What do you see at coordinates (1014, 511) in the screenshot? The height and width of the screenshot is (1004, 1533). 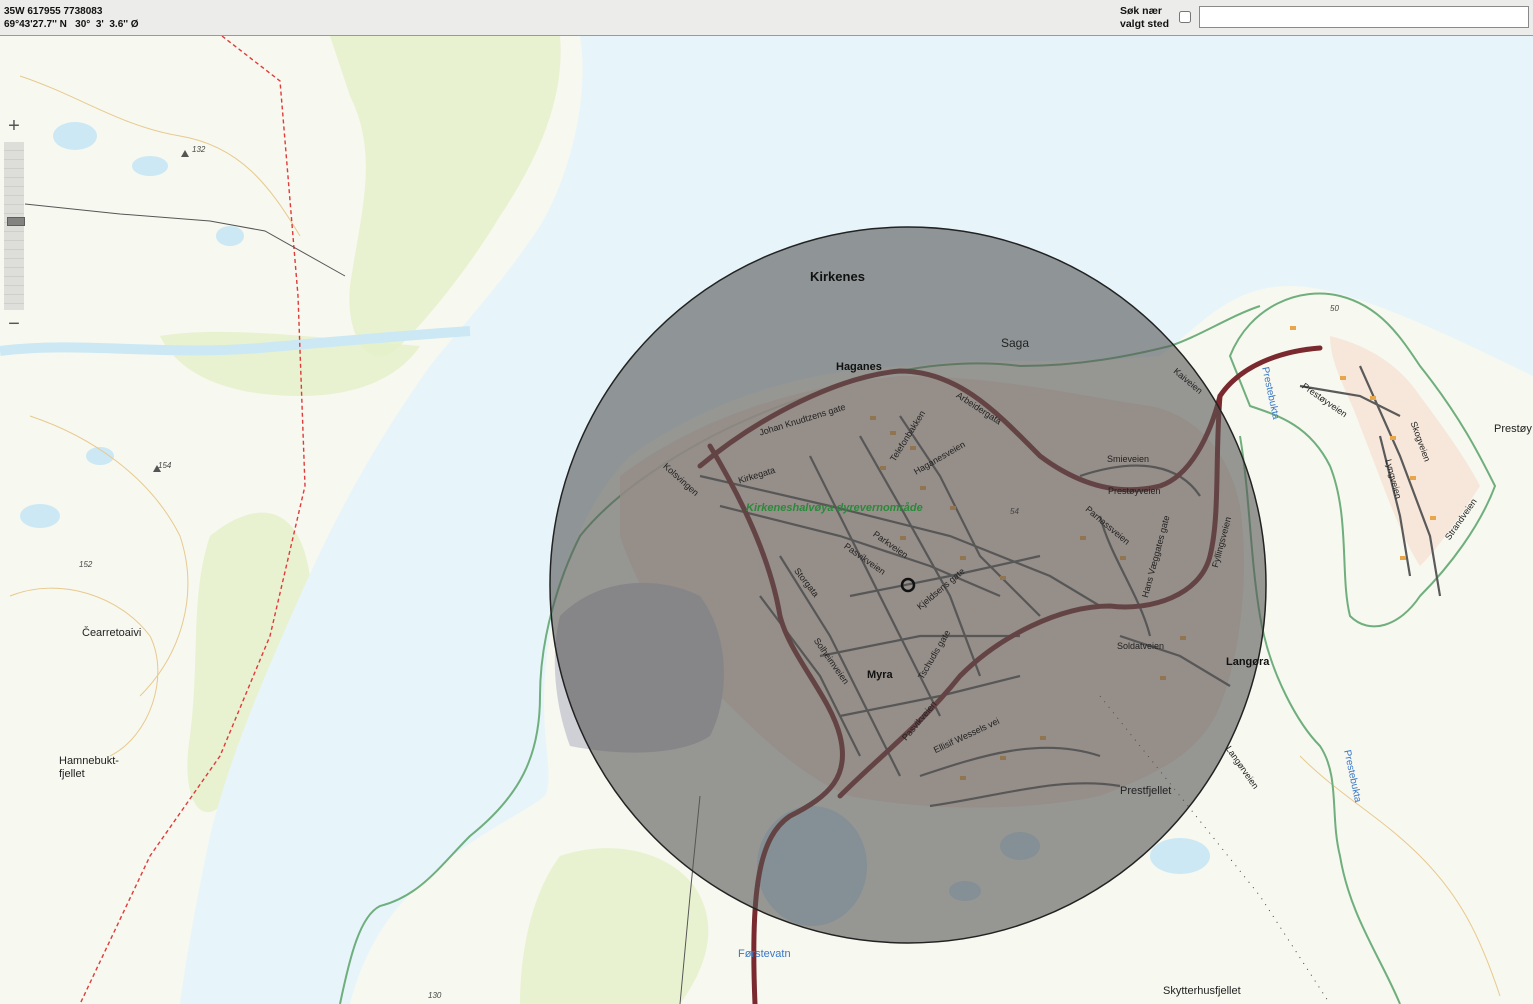 I see `elevation-label: 54` at bounding box center [1014, 511].